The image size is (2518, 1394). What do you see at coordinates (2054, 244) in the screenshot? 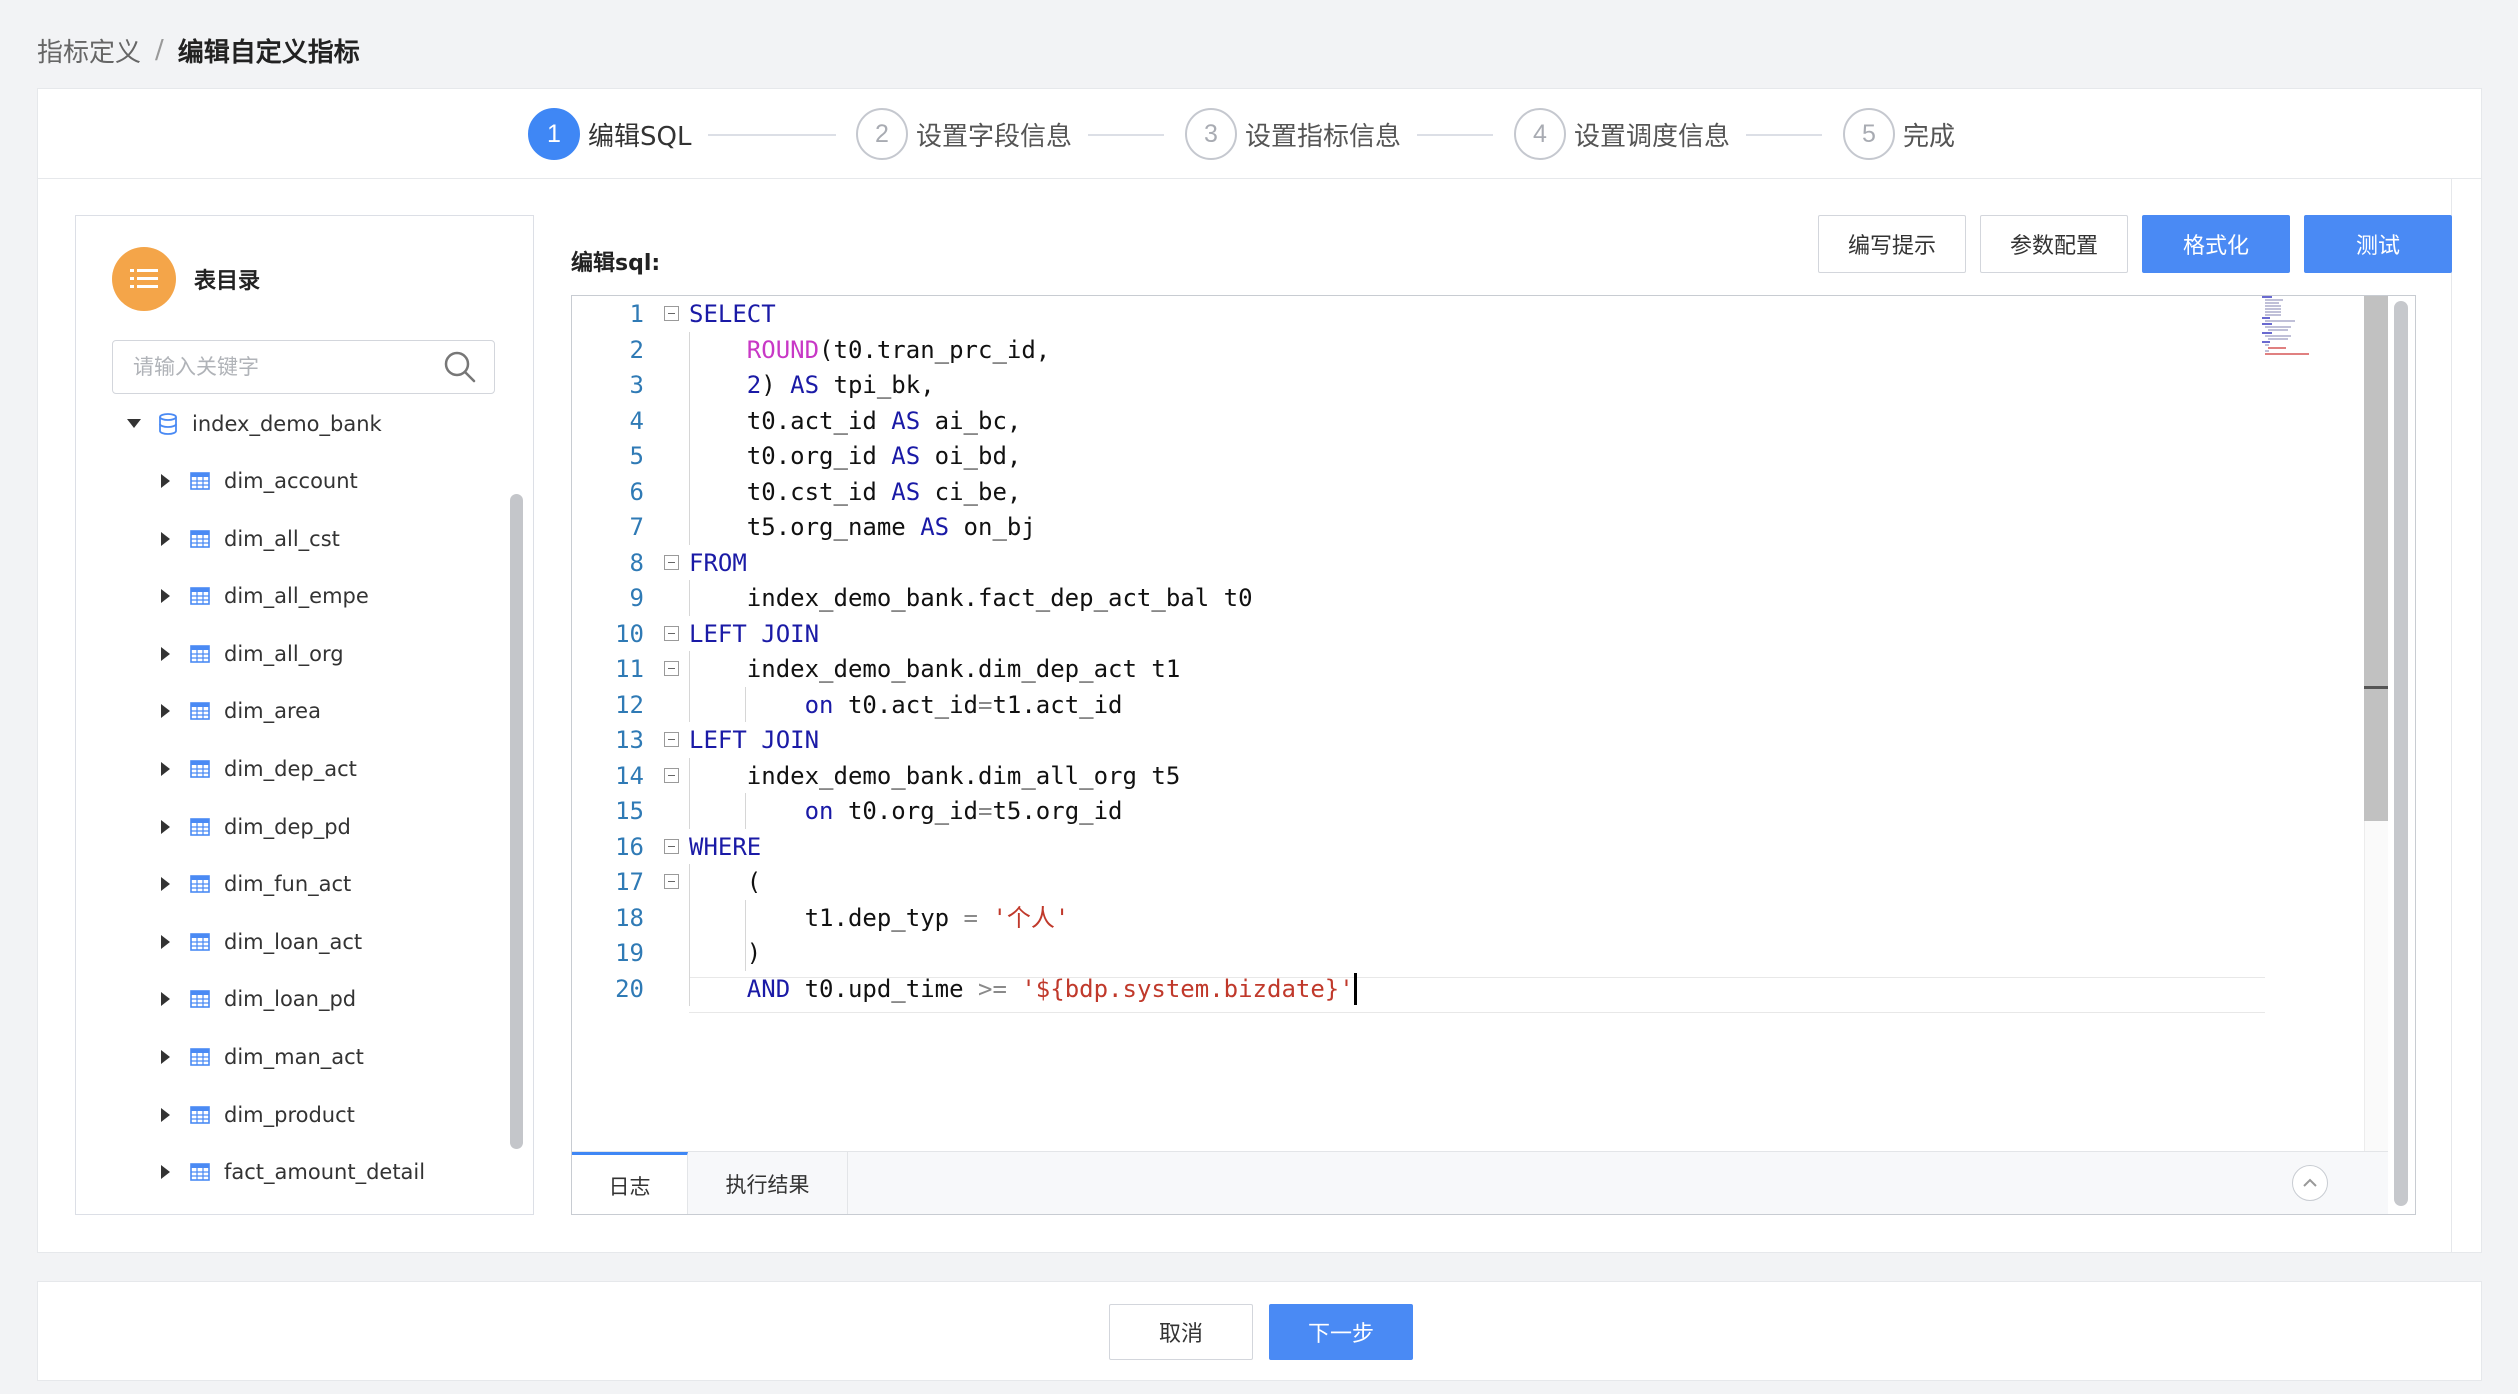
I see `param-config-button: 参数配置` at bounding box center [2054, 244].